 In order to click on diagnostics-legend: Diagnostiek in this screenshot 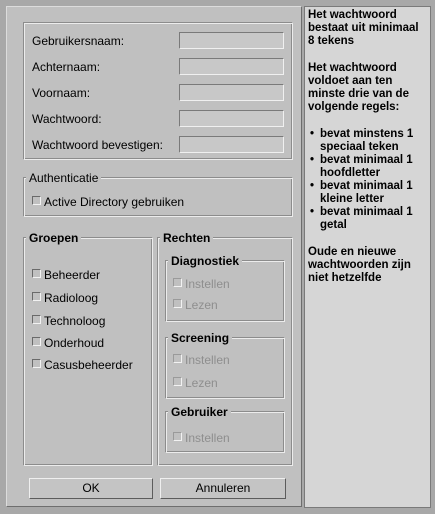, I will do `click(205, 261)`.